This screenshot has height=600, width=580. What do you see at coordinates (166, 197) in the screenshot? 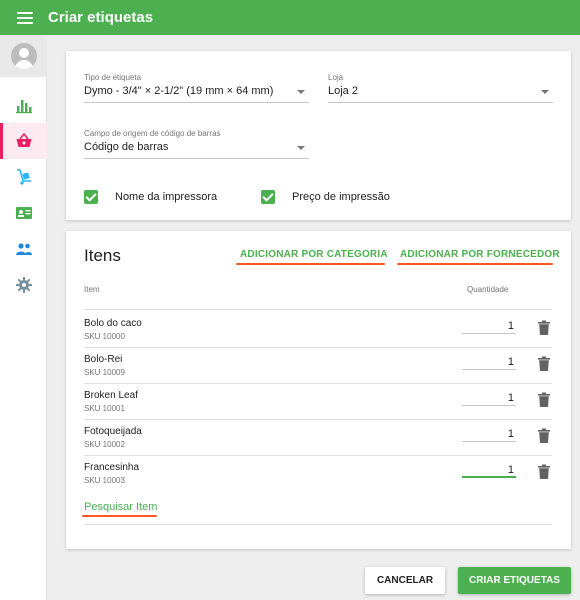
I see `printer-name-label: Nome da impressora` at bounding box center [166, 197].